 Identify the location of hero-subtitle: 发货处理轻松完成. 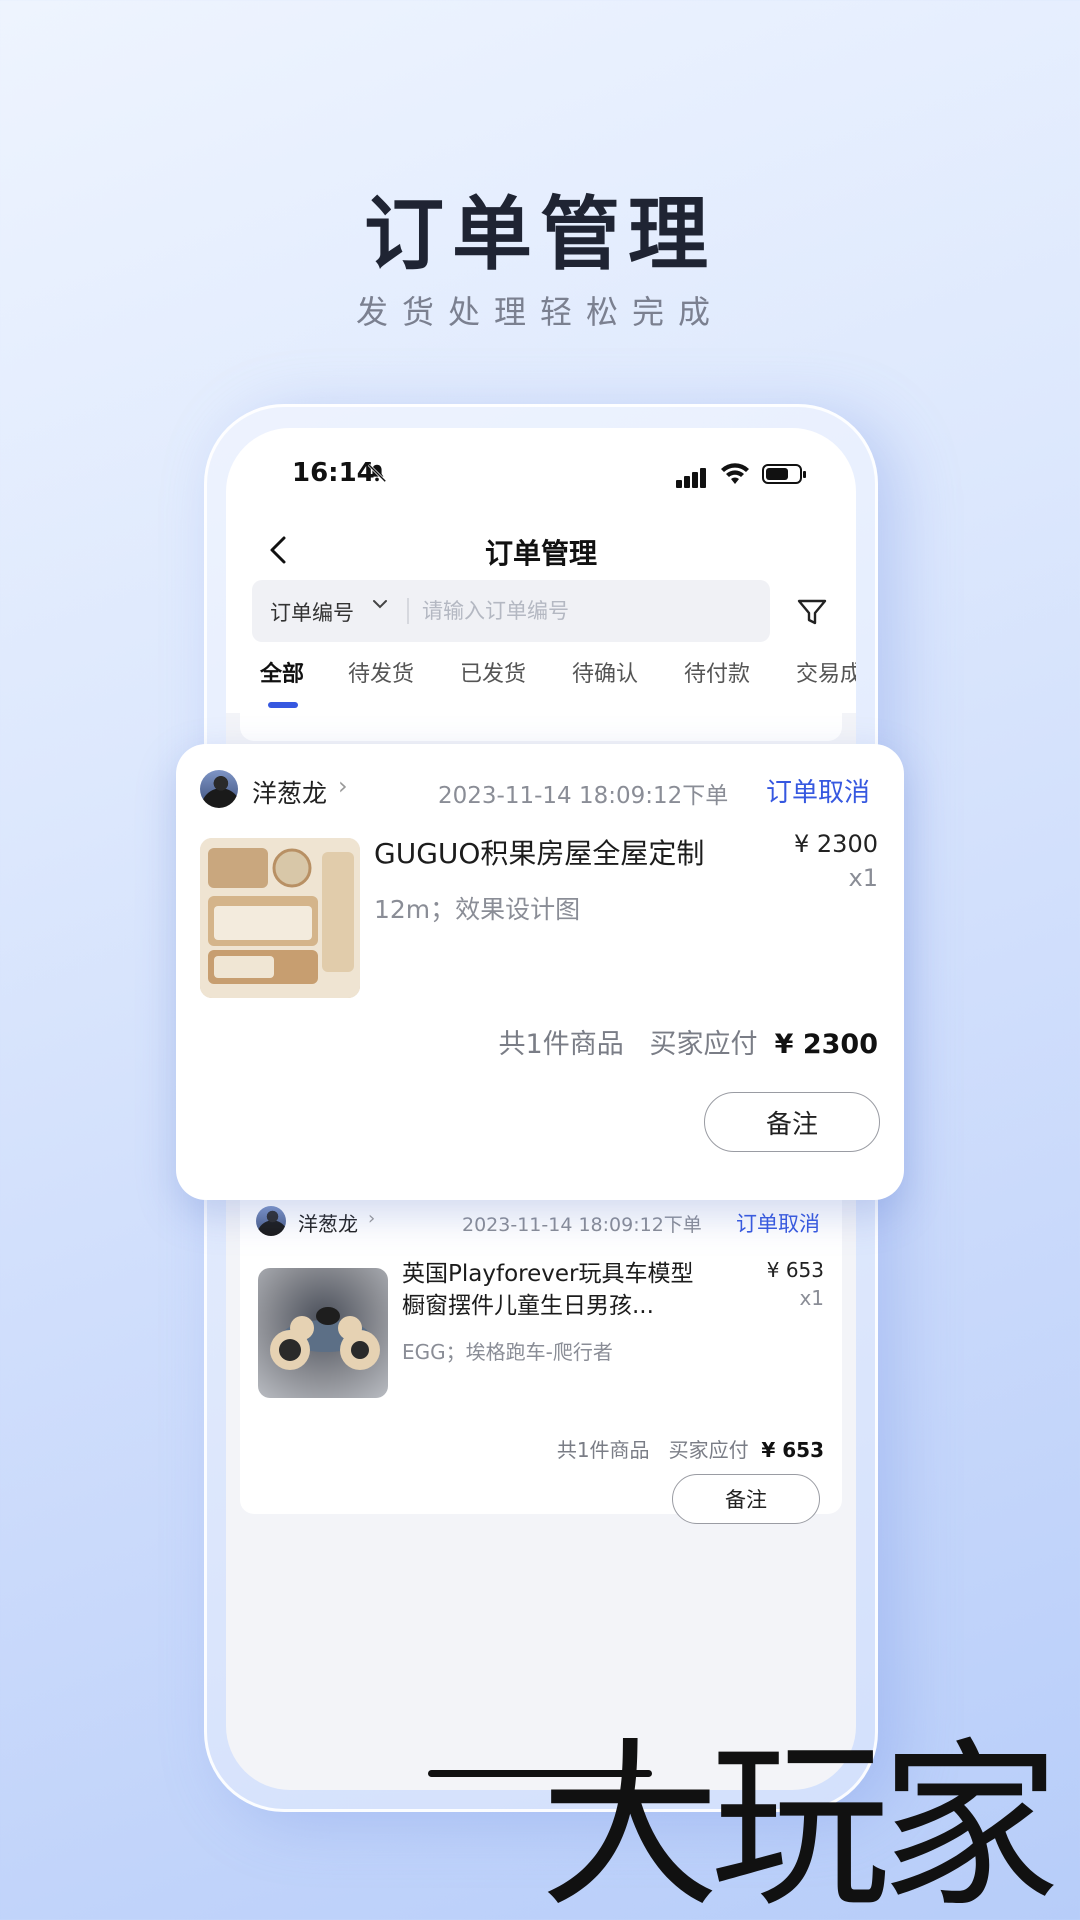
(539, 312).